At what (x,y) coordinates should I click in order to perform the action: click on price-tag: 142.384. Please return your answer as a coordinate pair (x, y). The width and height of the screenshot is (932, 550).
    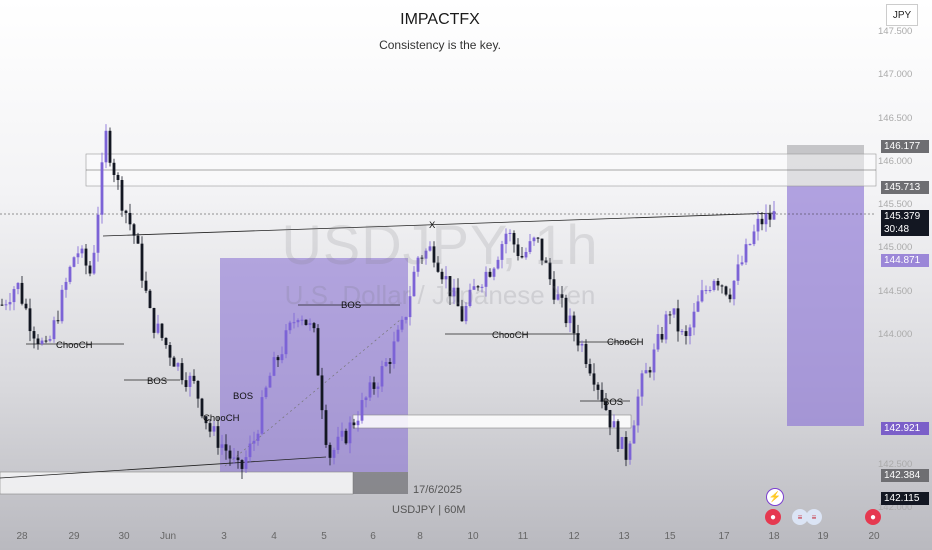
    Looking at the image, I should click on (905, 475).